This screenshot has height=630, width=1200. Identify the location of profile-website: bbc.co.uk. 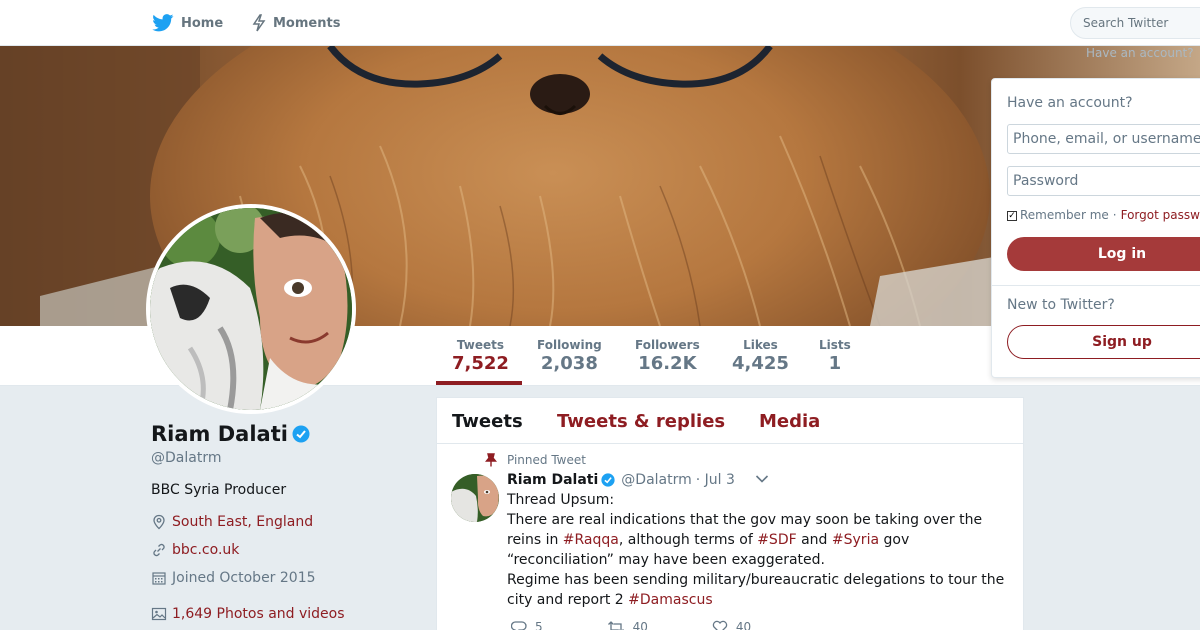
(195, 550).